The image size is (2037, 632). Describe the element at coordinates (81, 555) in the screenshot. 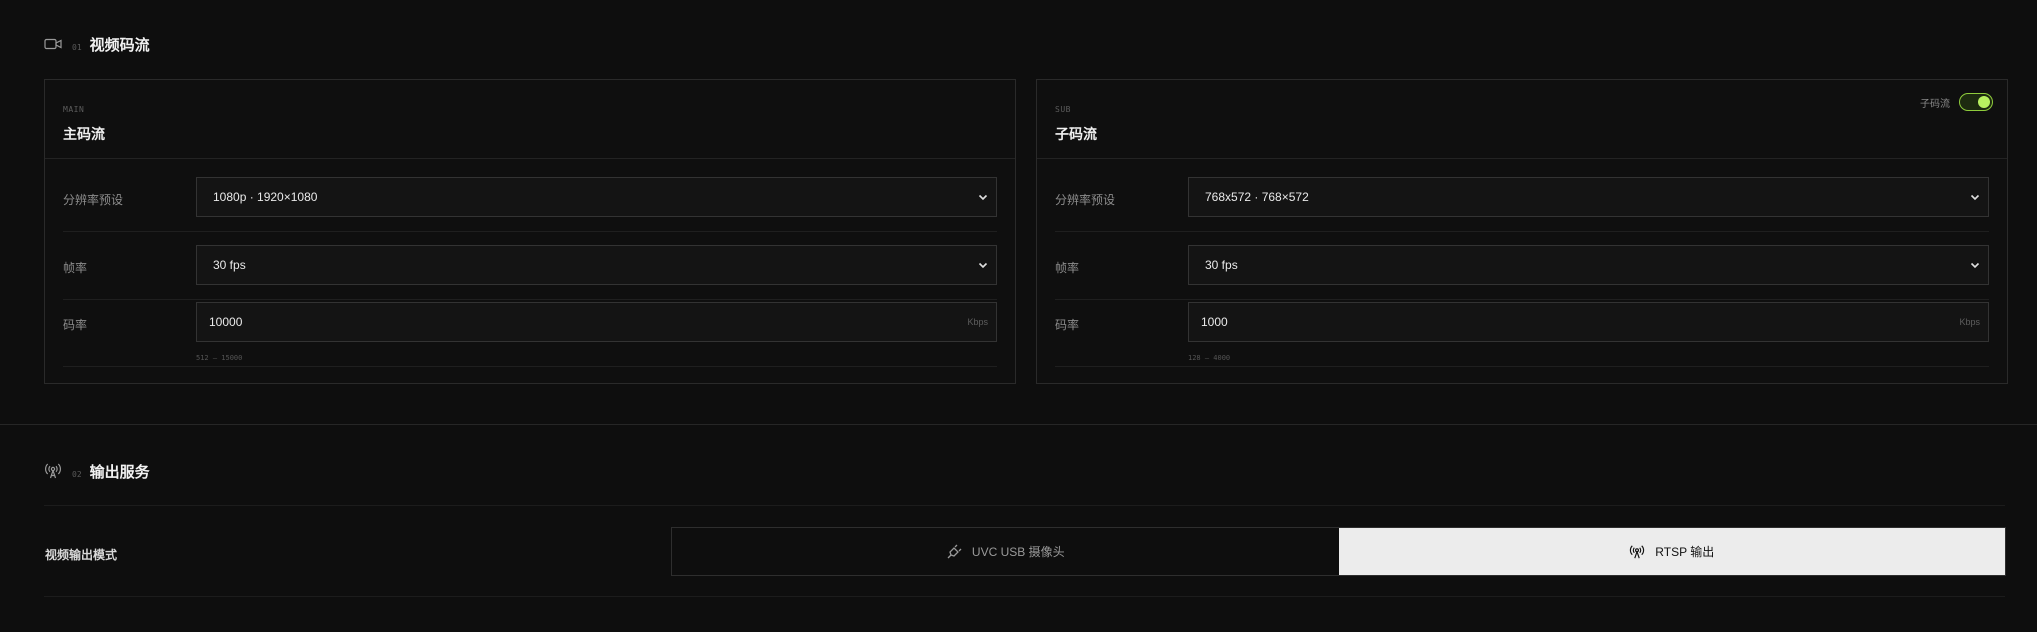

I see `output-mode-label: 视频输出模式` at that location.